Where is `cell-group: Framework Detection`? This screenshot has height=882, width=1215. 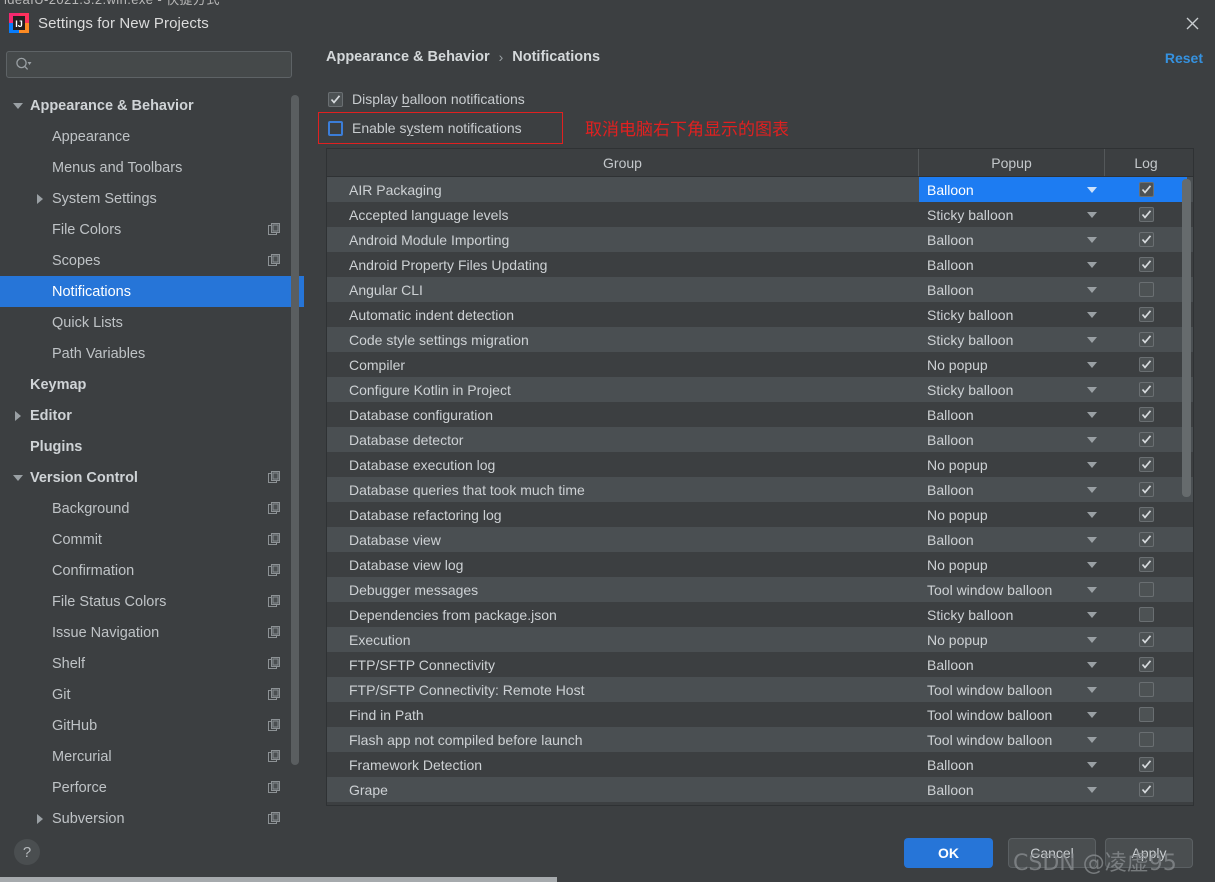
cell-group: Framework Detection is located at coordinates (623, 764).